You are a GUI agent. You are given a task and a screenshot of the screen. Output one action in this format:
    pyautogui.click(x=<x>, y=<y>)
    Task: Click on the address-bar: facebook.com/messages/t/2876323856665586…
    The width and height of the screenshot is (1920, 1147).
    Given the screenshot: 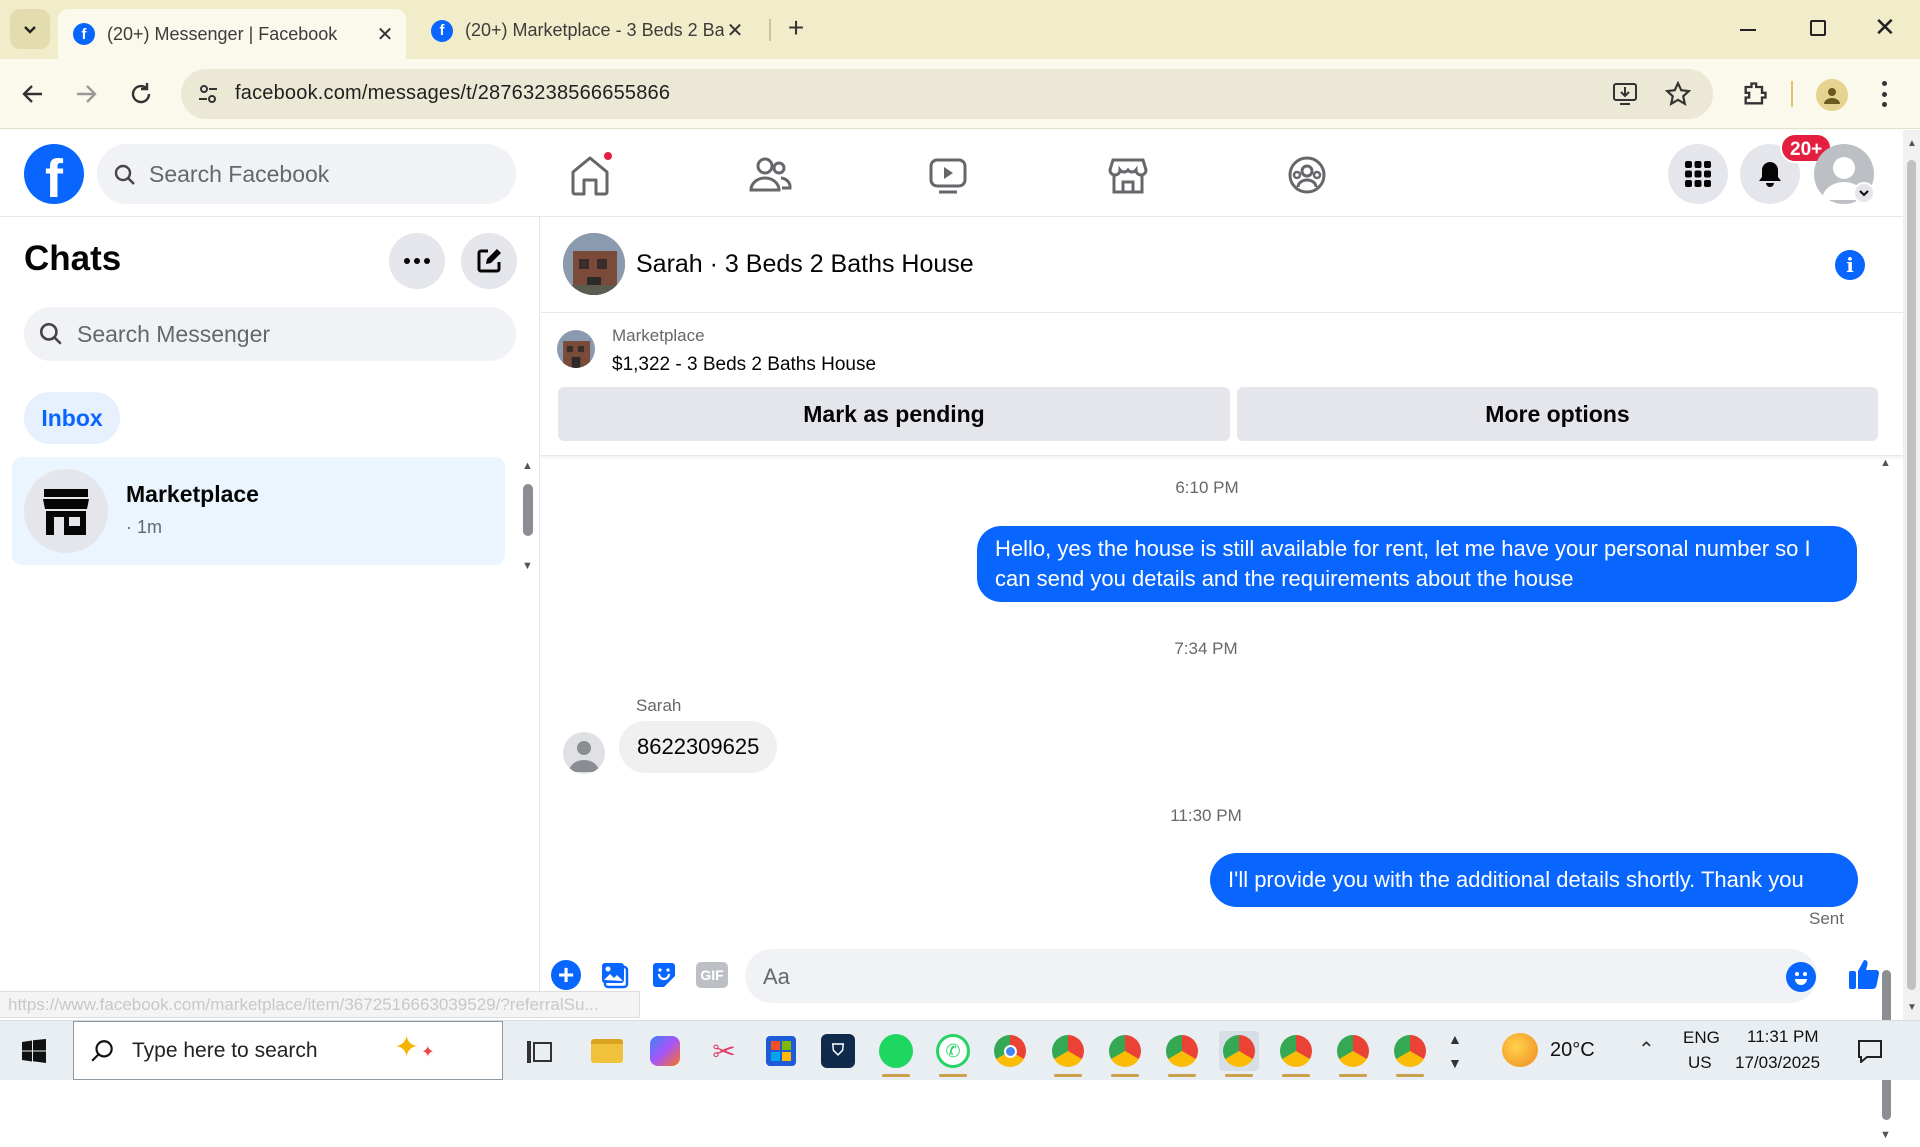 What is the action you would take?
    pyautogui.click(x=947, y=94)
    